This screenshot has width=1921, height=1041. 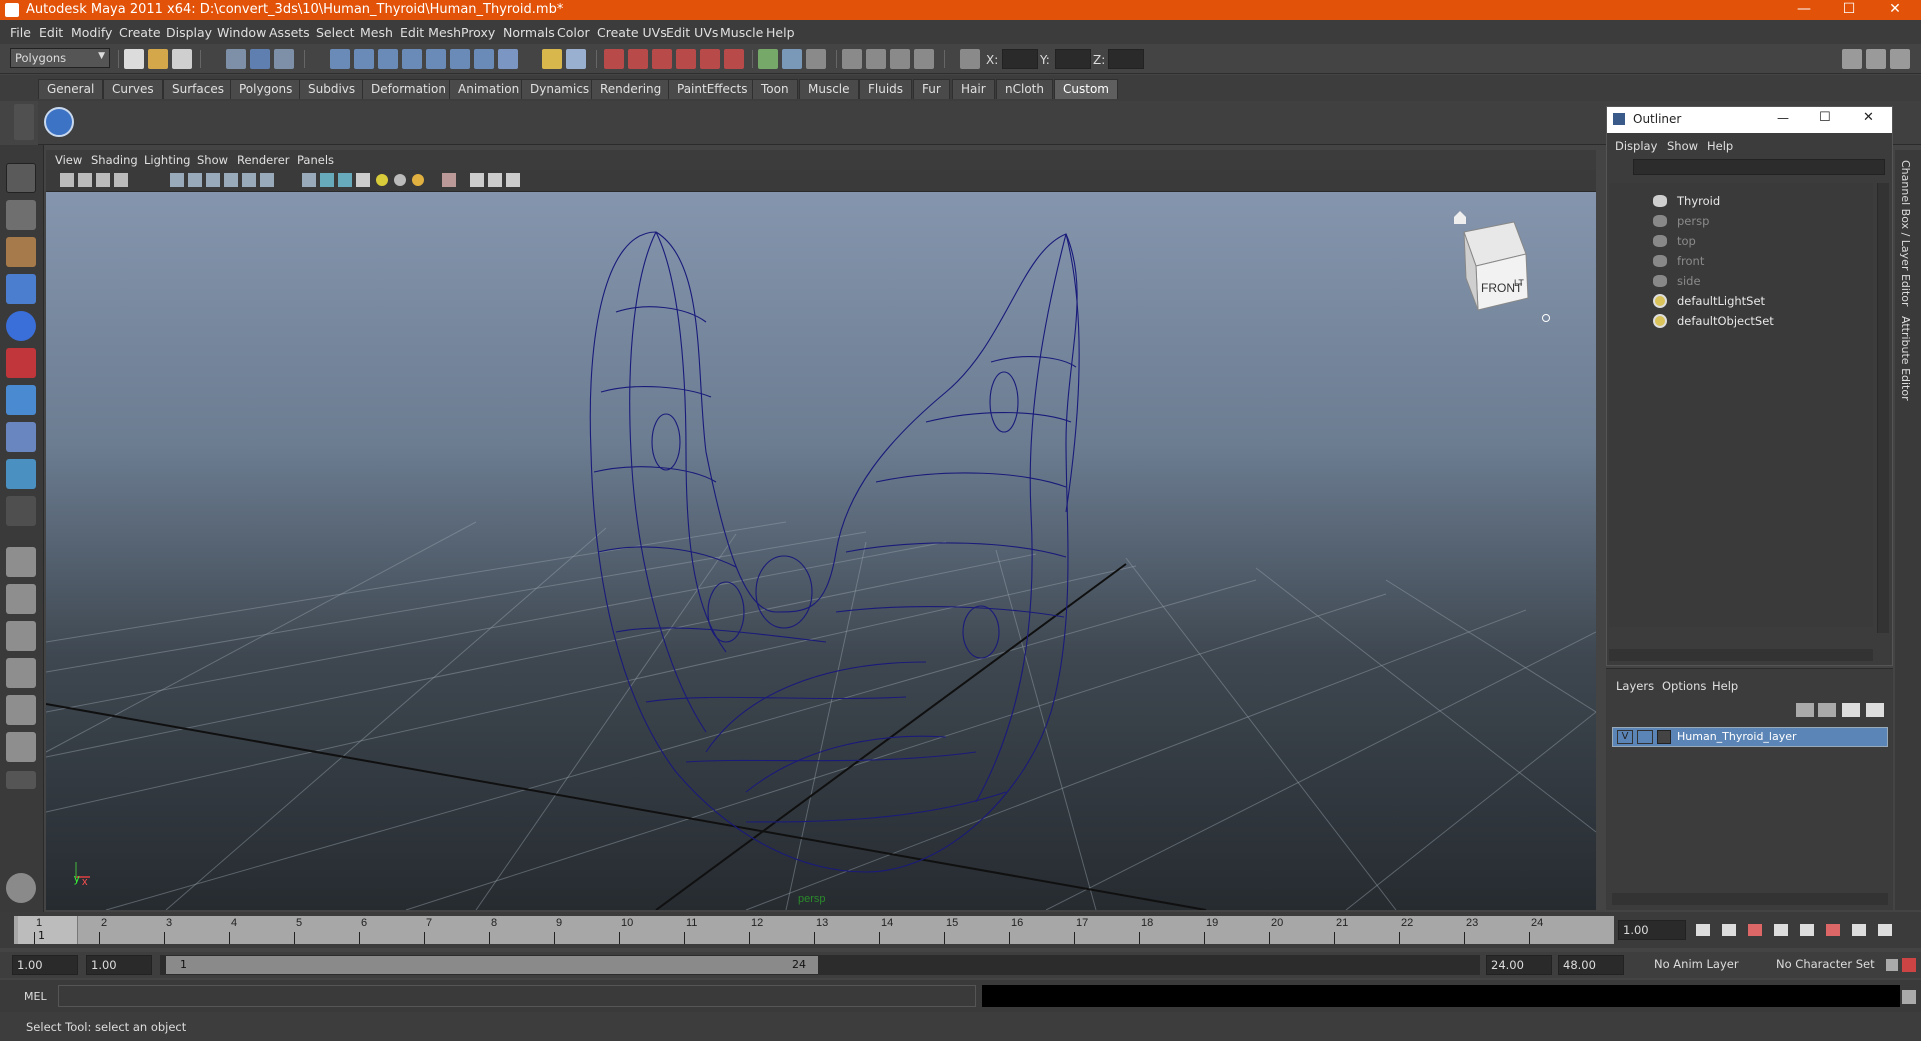 What do you see at coordinates (1506, 271) in the screenshot?
I see `view-cube: FRONT LT` at bounding box center [1506, 271].